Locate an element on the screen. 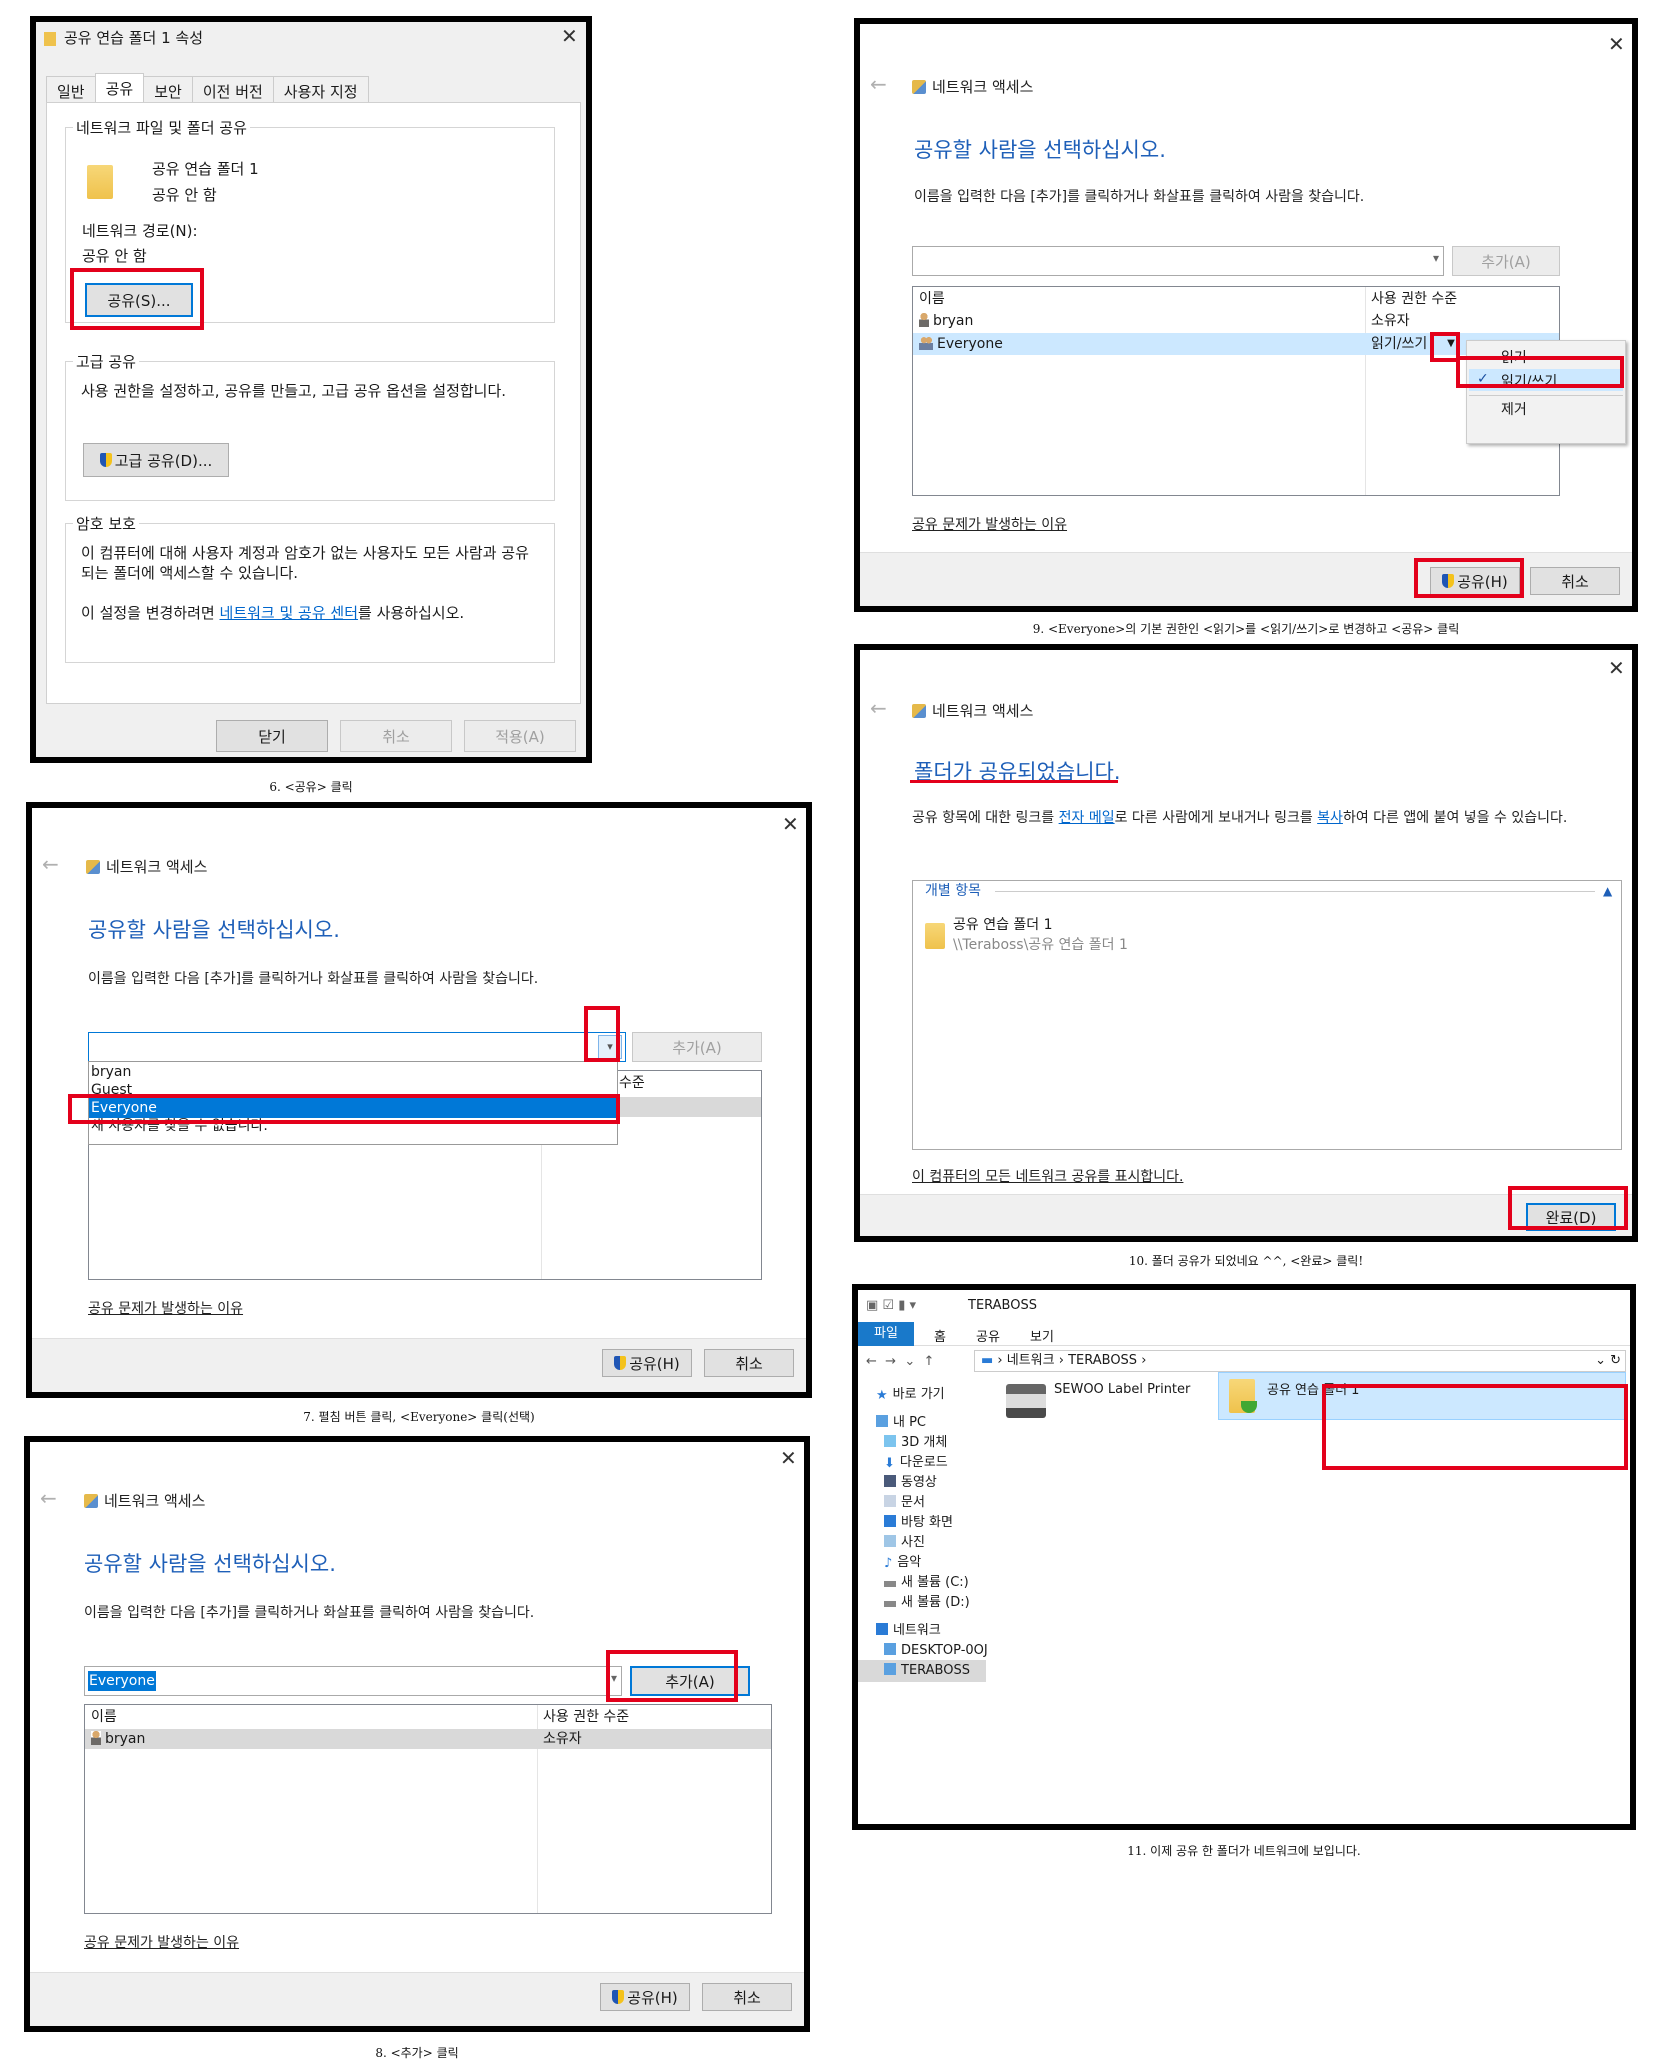 Image resolution: width=1657 pixels, height=2062 pixels. chevron-down-icon: ▾ is located at coordinates (1436, 258).